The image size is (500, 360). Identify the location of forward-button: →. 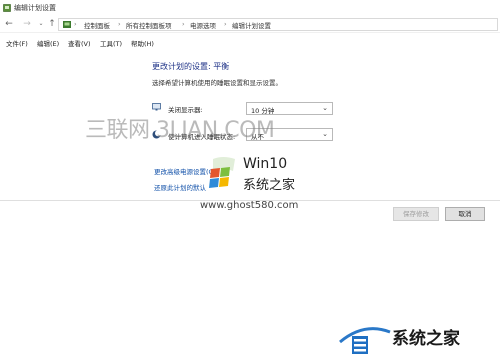
(27, 24).